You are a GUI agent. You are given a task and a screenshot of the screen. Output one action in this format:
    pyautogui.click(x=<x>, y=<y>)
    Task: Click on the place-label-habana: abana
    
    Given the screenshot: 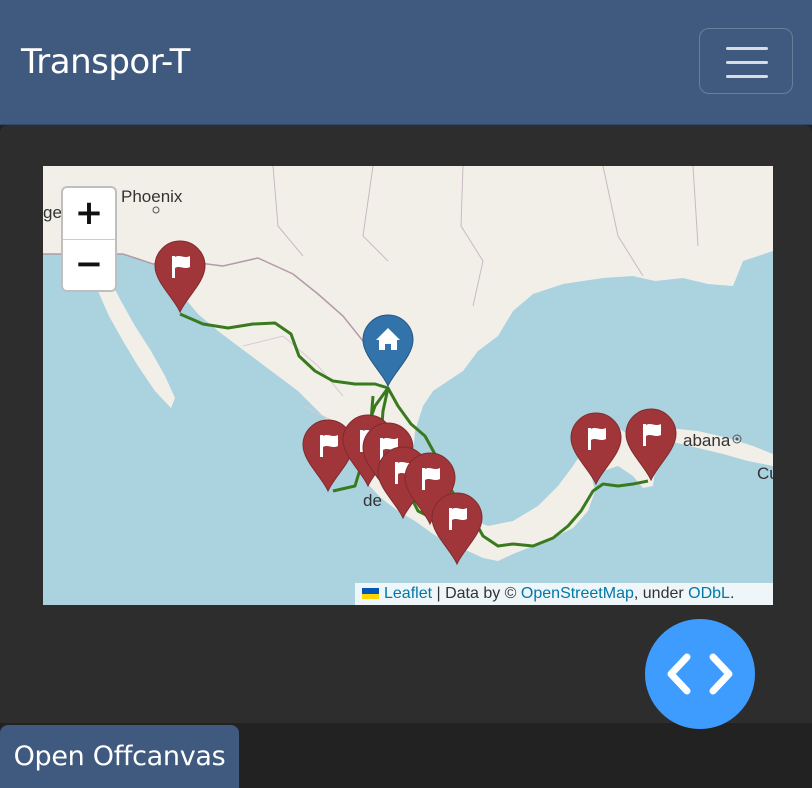 What is the action you would take?
    pyautogui.click(x=707, y=440)
    